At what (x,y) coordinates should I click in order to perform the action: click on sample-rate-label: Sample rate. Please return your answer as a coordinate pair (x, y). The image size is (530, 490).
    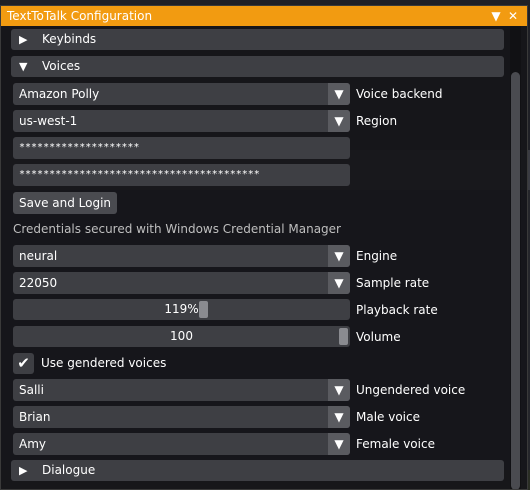
    Looking at the image, I should click on (393, 283).